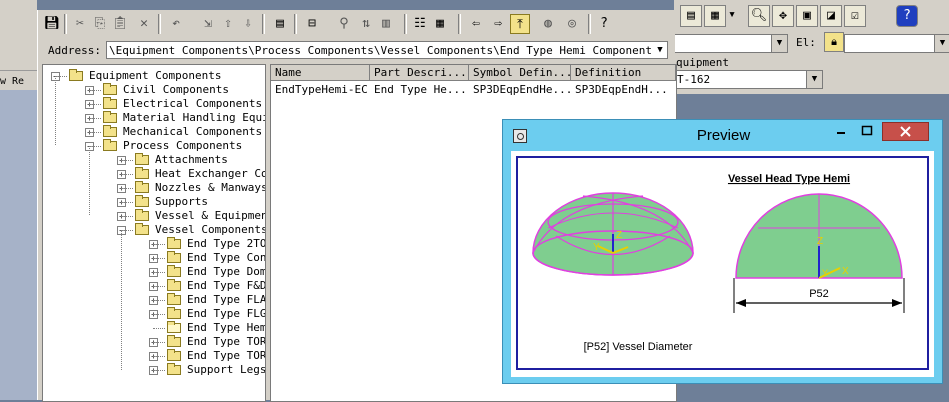  I want to click on minimize-button, so click(841, 131).